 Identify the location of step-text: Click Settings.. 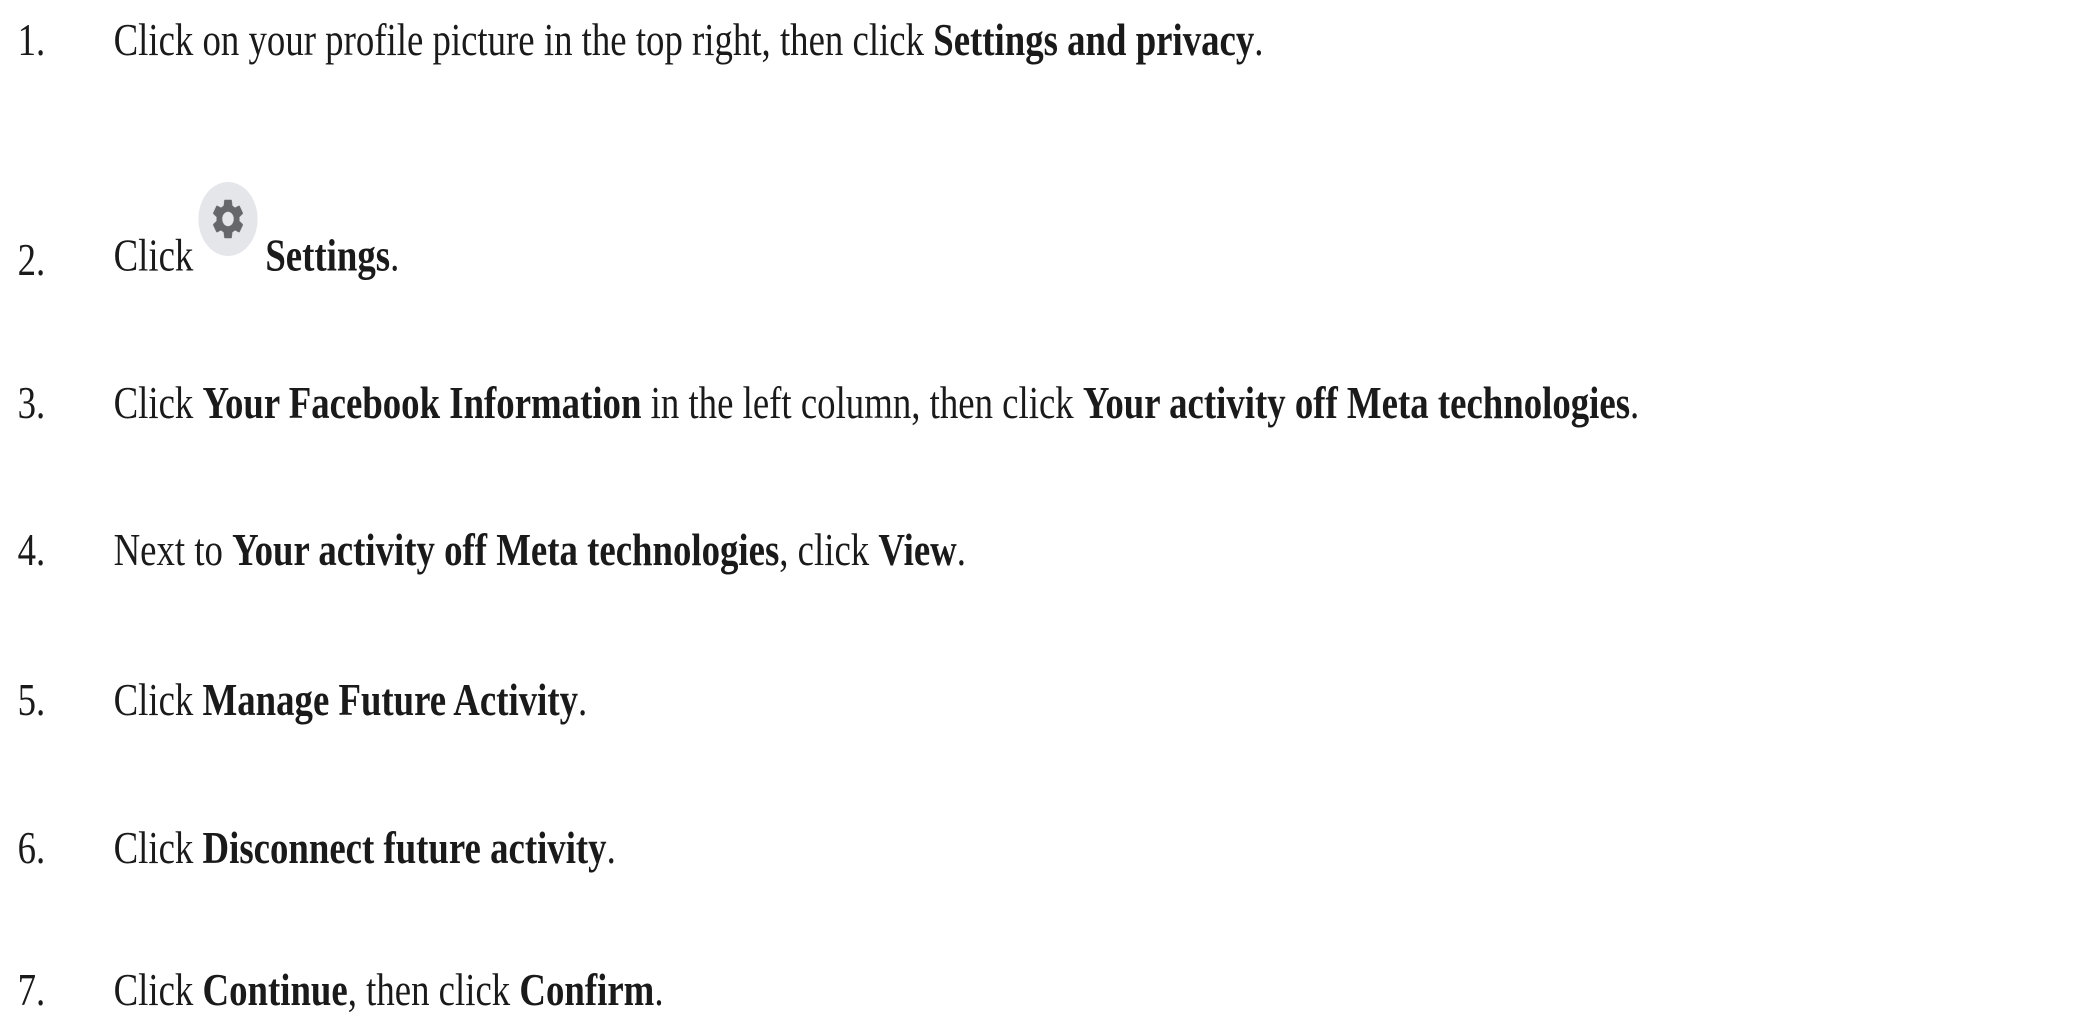
(256, 241).